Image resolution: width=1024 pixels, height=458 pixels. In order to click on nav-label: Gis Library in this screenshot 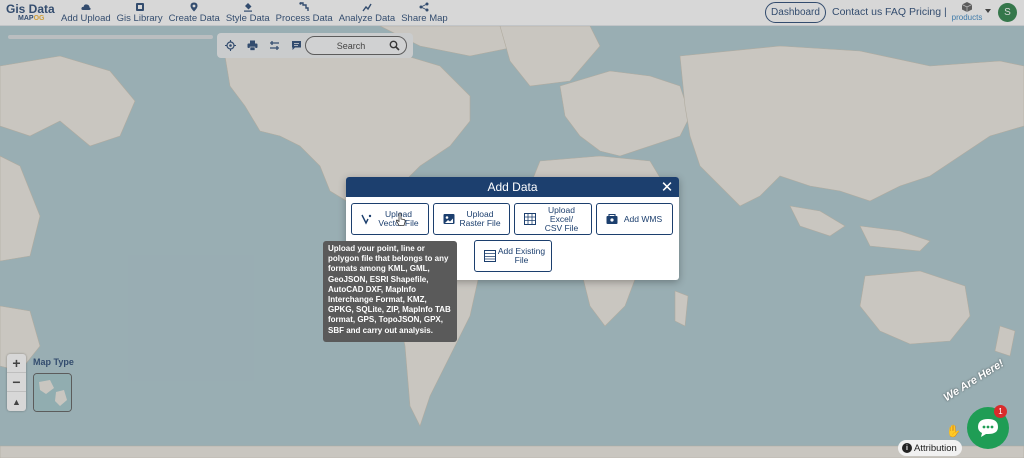, I will do `click(139, 18)`.